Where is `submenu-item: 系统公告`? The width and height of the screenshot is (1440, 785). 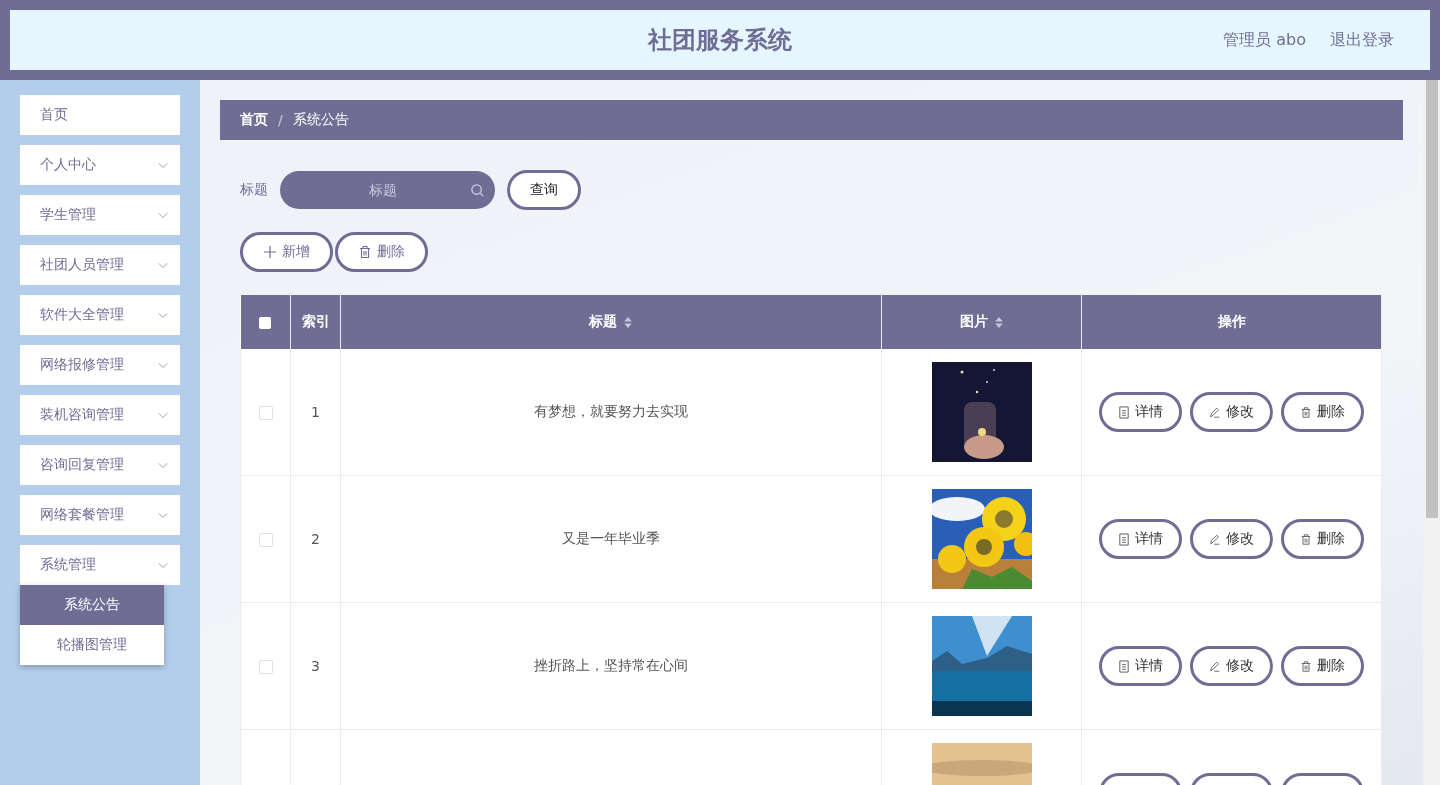
submenu-item: 系统公告 is located at coordinates (92, 605).